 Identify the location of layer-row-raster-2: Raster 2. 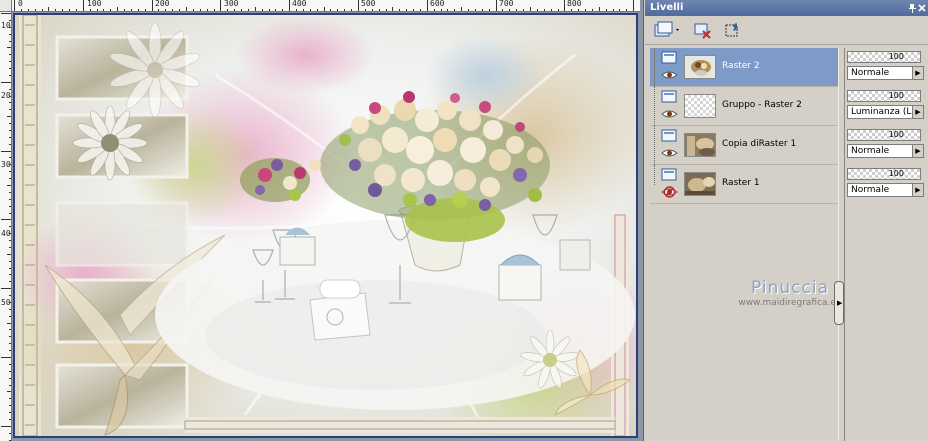
(744, 67).